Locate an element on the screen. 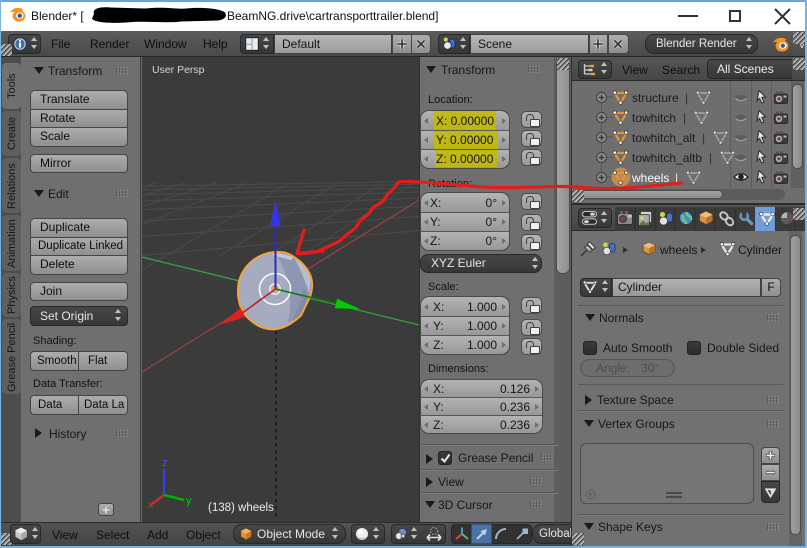 Image resolution: width=807 pixels, height=548 pixels. svg-text: z is located at coordinates (165, 463).